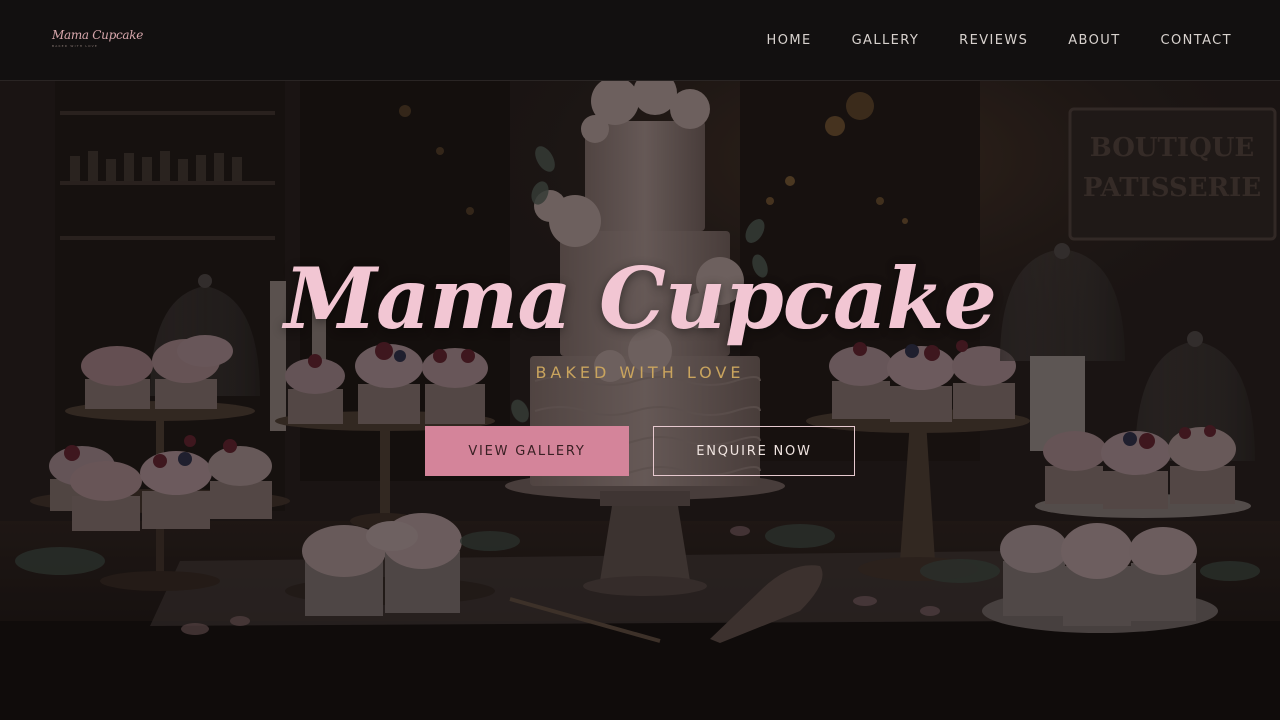 This screenshot has width=1280, height=720. What do you see at coordinates (754, 451) in the screenshot?
I see `enquire-now-button: ENQUIRE NOW` at bounding box center [754, 451].